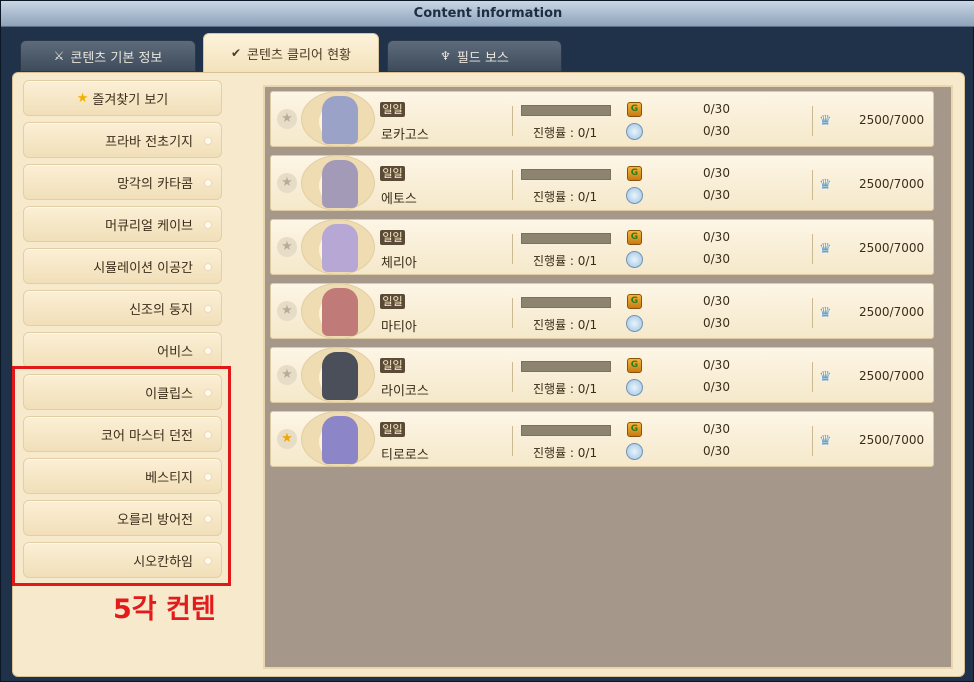 The height and width of the screenshot is (682, 974). Describe the element at coordinates (149, 142) in the screenshot. I see `sidebar-item-label: 프라바 전초기지` at that location.